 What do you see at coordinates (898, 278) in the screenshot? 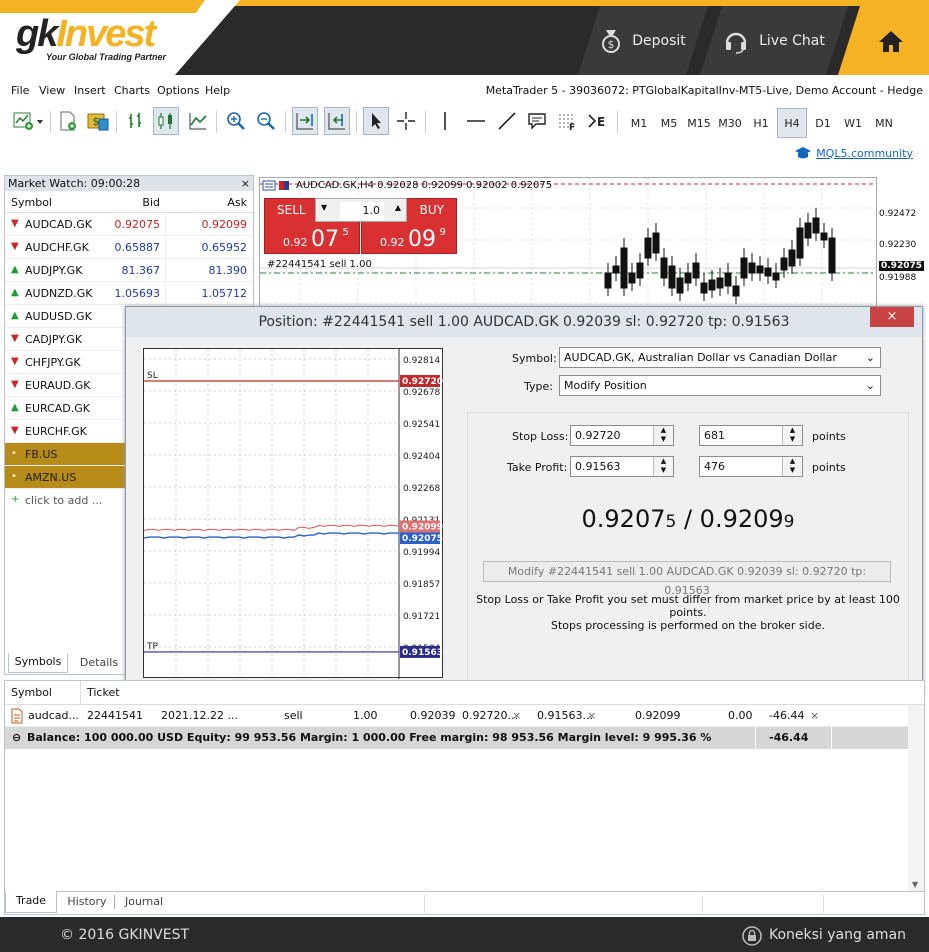
I see `price-axis-tick: 0.91988` at bounding box center [898, 278].